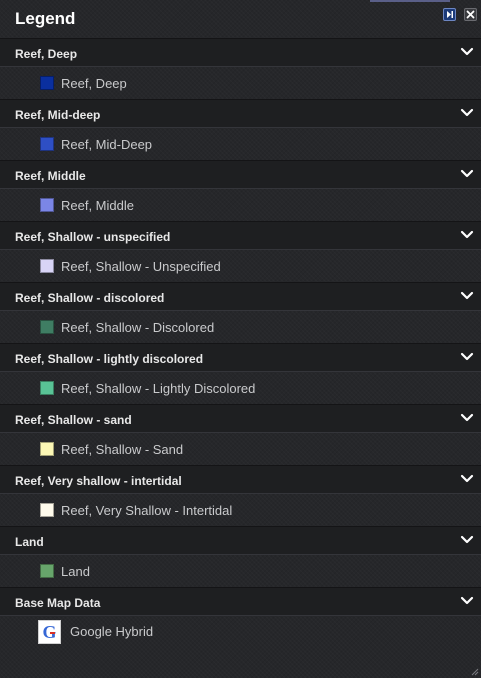 This screenshot has width=481, height=678. I want to click on item-label: Reef, Shallow - Unspecified, so click(141, 266).